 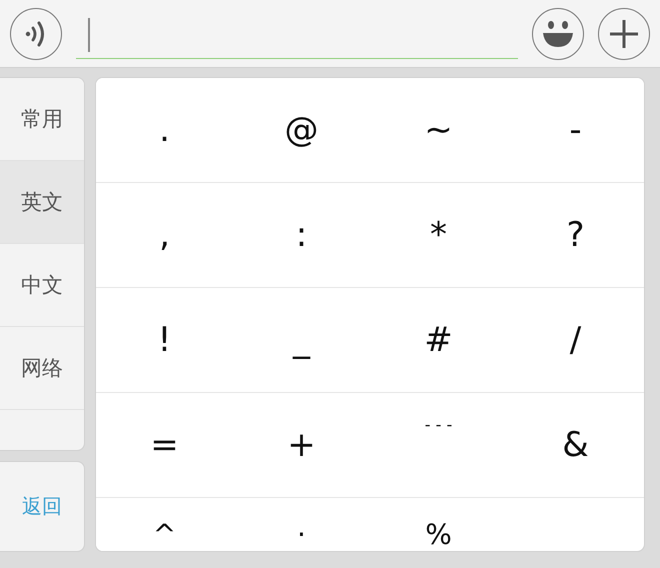 I want to click on category-tab: 常用, so click(x=42, y=119).